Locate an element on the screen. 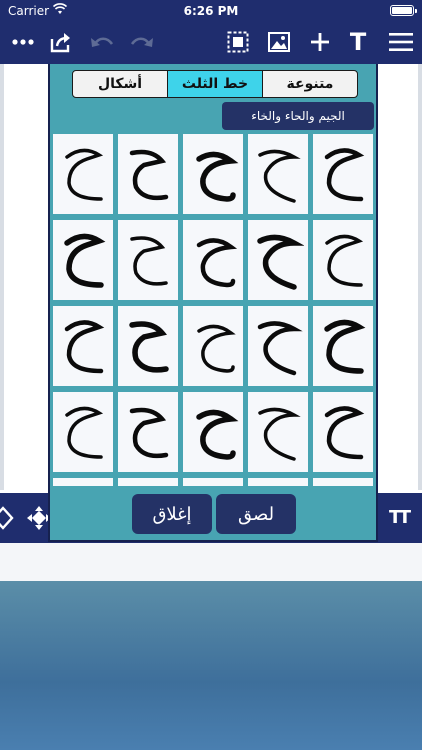 This screenshot has height=750, width=422. diamond-icon is located at coordinates (7, 520).